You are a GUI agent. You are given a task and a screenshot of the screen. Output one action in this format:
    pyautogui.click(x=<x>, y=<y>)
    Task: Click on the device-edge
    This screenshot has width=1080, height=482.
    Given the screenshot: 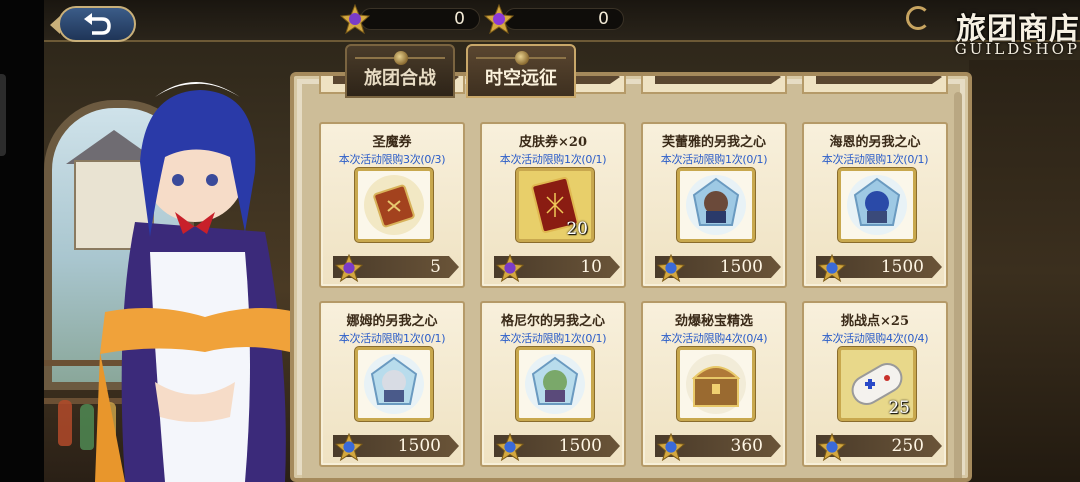 What is the action you would take?
    pyautogui.click(x=22, y=241)
    